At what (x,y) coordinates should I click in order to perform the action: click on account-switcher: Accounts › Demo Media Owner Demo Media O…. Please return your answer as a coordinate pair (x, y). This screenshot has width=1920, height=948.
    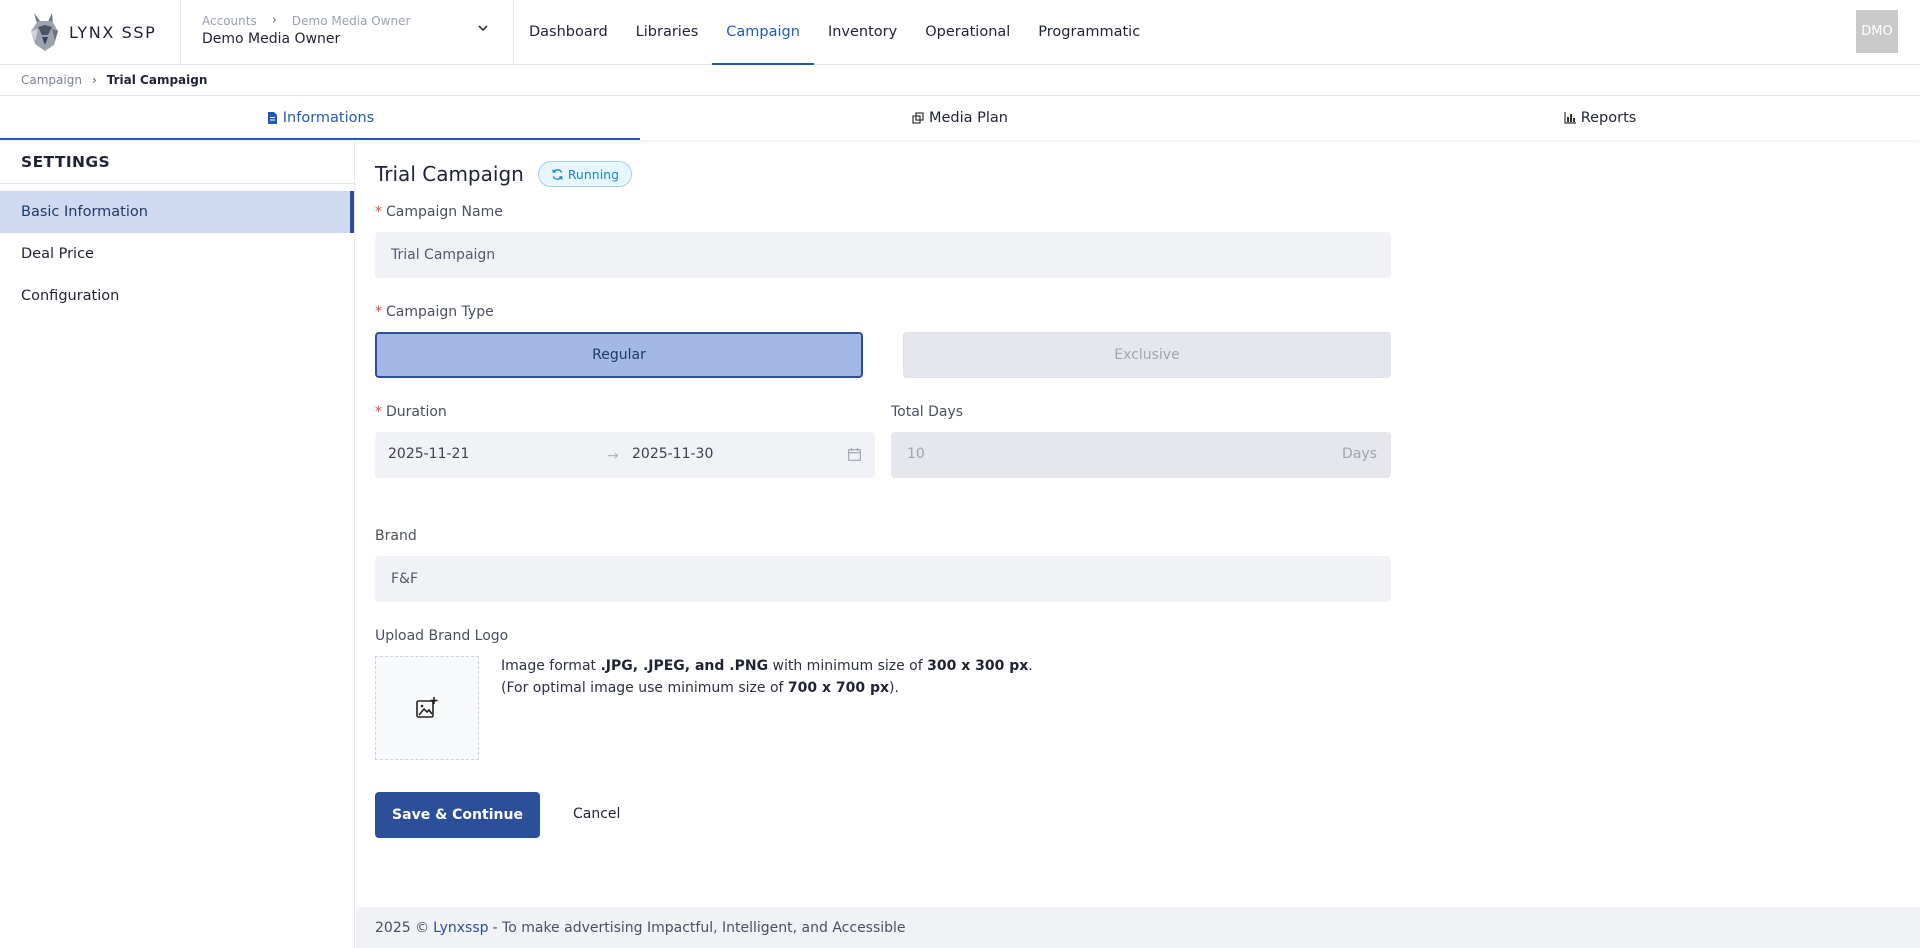
    Looking at the image, I should click on (352, 33).